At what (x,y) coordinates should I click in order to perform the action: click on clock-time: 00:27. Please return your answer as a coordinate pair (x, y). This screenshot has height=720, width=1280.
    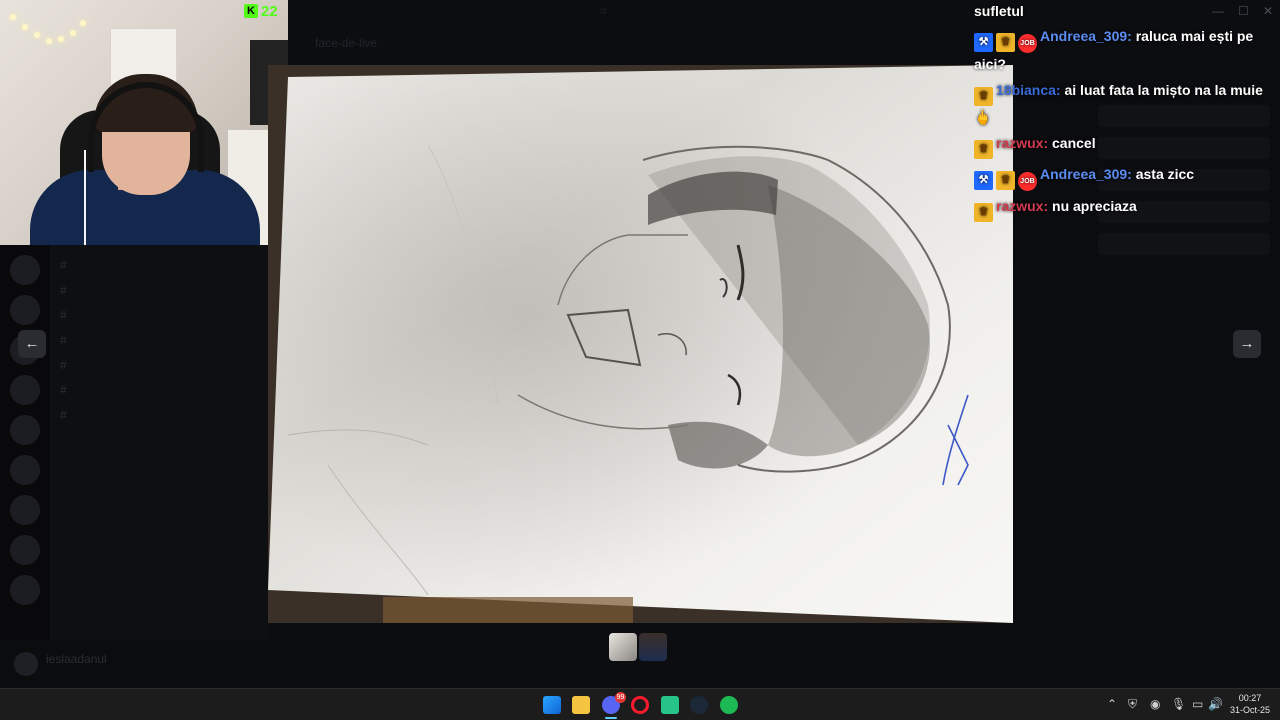
    Looking at the image, I should click on (1250, 698).